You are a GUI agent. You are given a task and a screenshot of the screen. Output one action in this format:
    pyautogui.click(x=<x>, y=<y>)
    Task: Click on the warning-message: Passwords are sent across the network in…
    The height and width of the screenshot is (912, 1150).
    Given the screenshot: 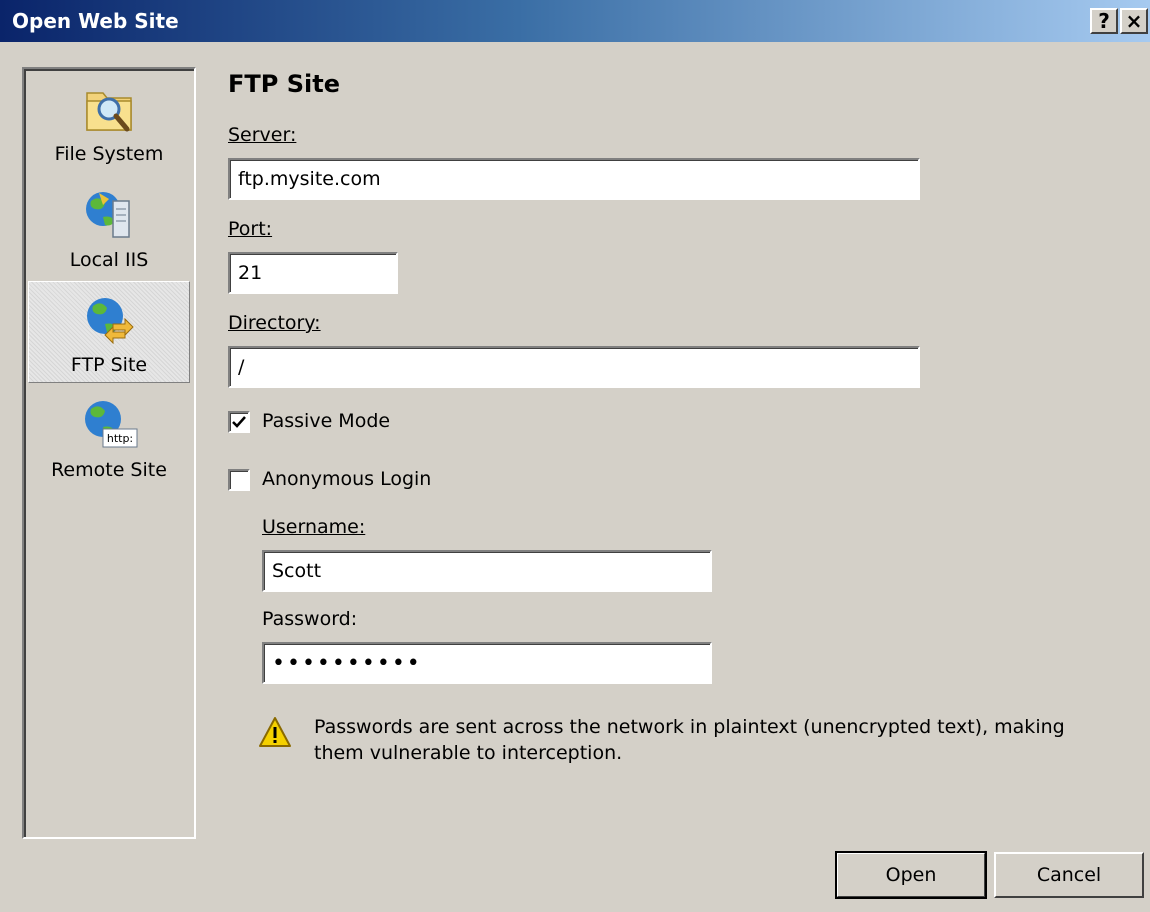 What is the action you would take?
    pyautogui.click(x=689, y=740)
    